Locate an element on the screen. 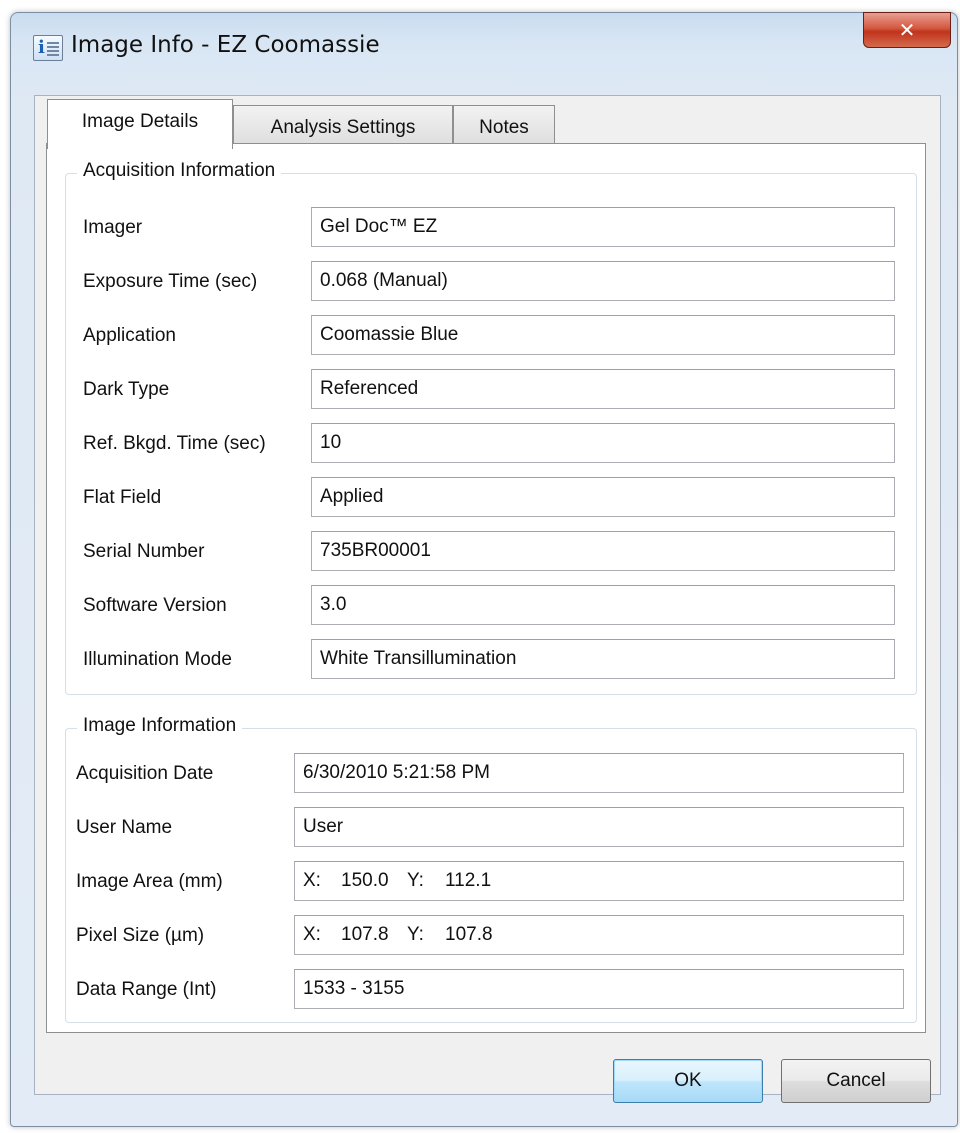 This screenshot has width=960, height=1133. imager-field: Gel Doc™ EZ is located at coordinates (603, 227).